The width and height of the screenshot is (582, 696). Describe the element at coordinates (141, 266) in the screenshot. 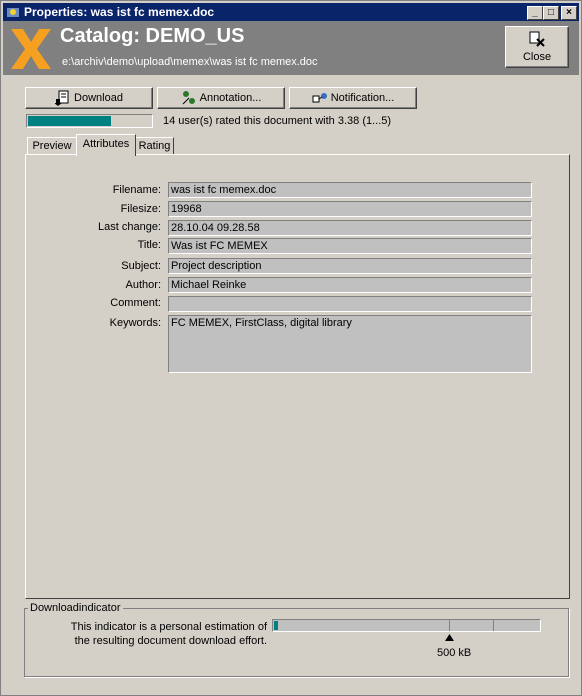

I see `subject-label: Subject:` at that location.